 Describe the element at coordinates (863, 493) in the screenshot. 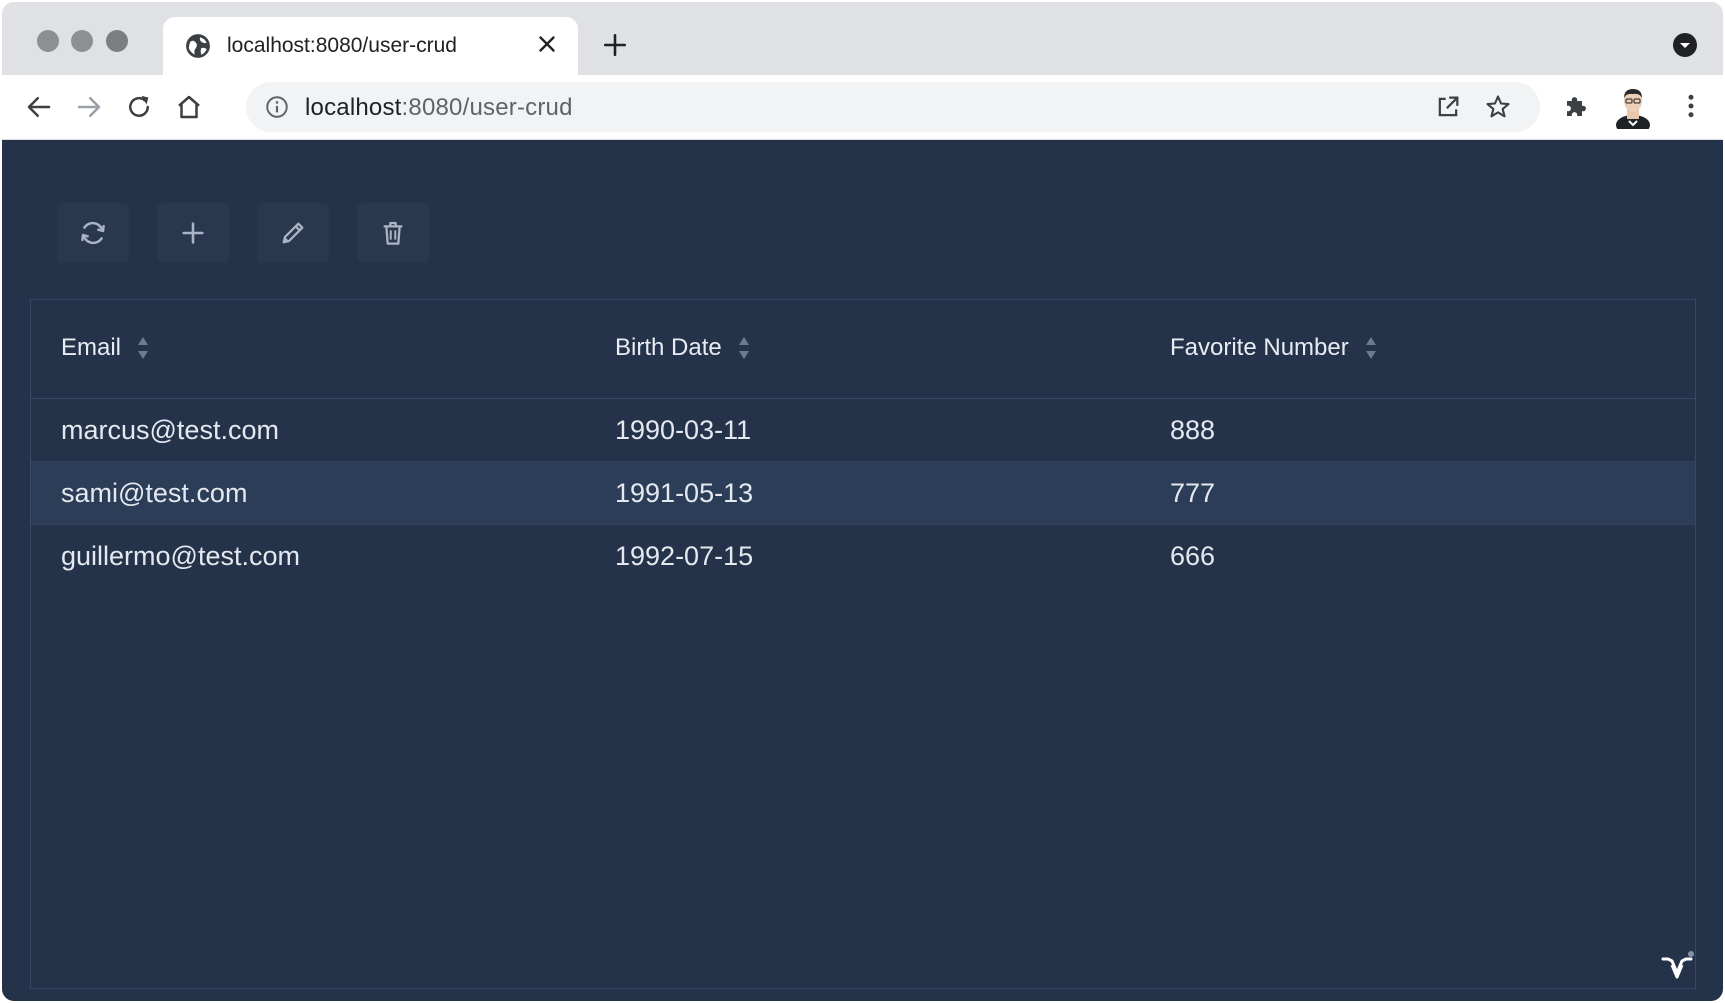

I see `table-row-selected: sami@test.com 1991-05-13 777` at that location.